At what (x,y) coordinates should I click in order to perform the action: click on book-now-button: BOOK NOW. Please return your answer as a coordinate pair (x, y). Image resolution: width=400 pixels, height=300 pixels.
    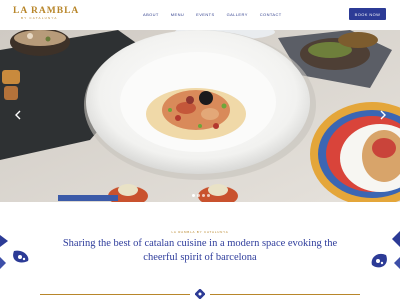
    Looking at the image, I should click on (367, 14).